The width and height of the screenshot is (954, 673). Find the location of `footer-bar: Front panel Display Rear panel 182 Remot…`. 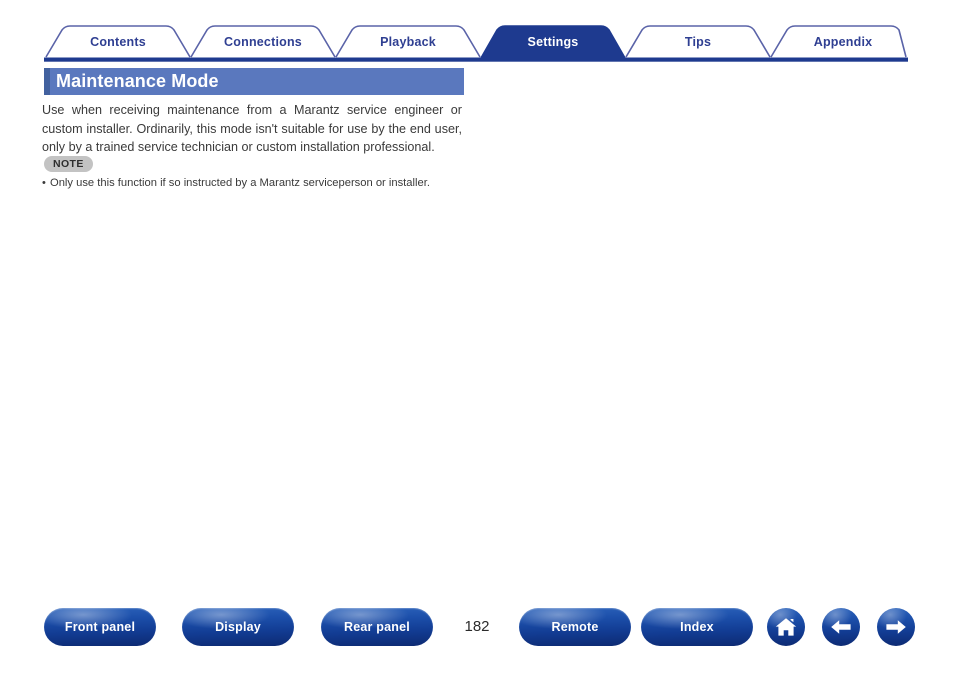

footer-bar: Front panel Display Rear panel 182 Remot… is located at coordinates (477, 629).